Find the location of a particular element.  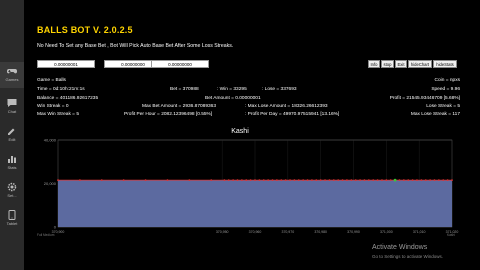

activate-windows-subtitle: Go to Settings to activate Windows. is located at coordinates (408, 256).